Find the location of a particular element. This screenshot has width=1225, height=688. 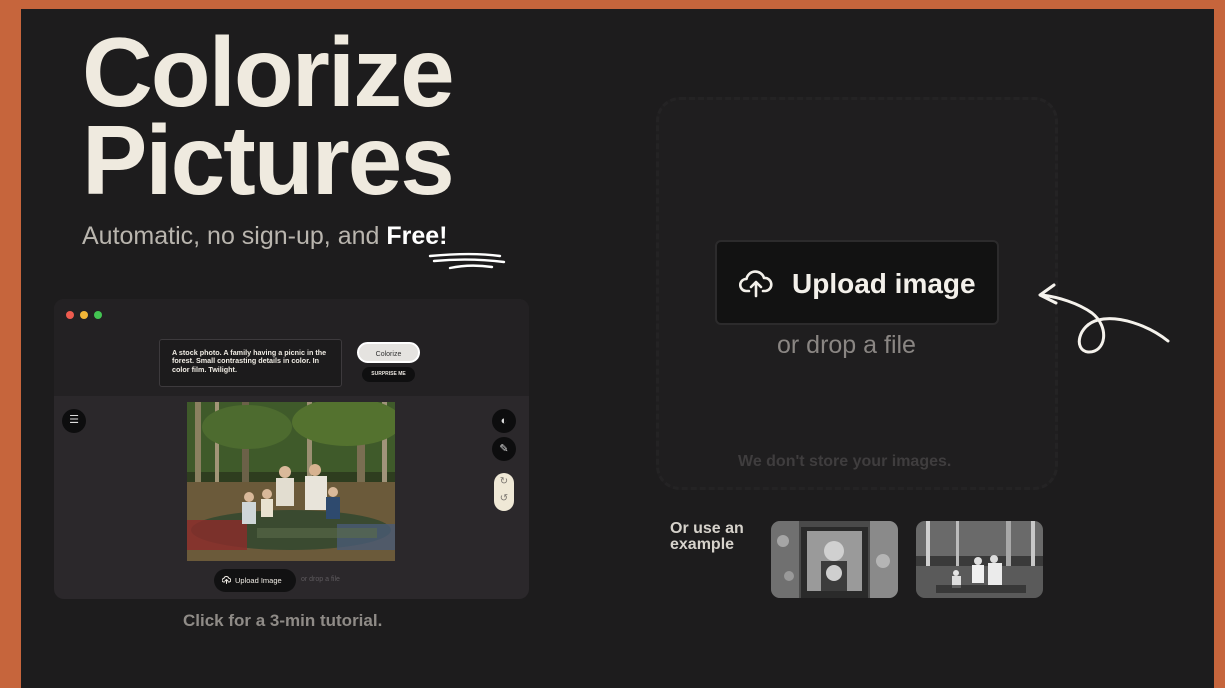

examples-label: Or use an example is located at coordinates (707, 536).